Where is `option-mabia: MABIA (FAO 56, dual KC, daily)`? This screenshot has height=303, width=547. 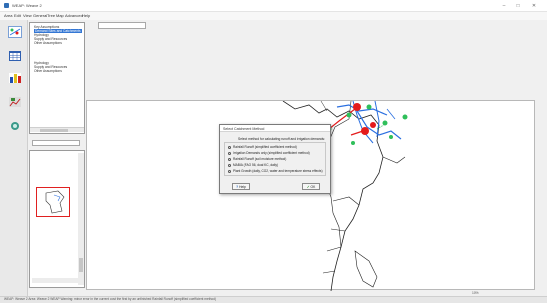 option-mabia: MABIA (FAO 56, dual KC, daily) is located at coordinates (253, 165).